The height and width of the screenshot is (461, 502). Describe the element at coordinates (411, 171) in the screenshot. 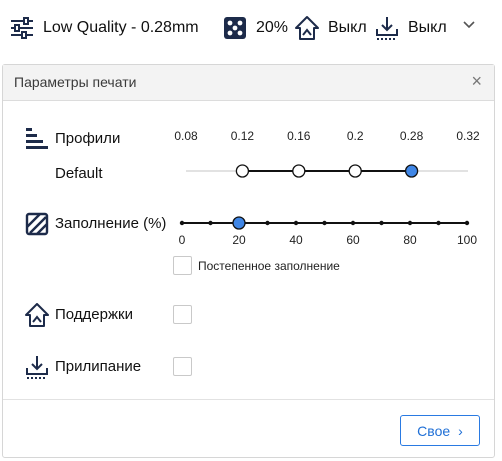

I see `profile-slider-handle` at that location.